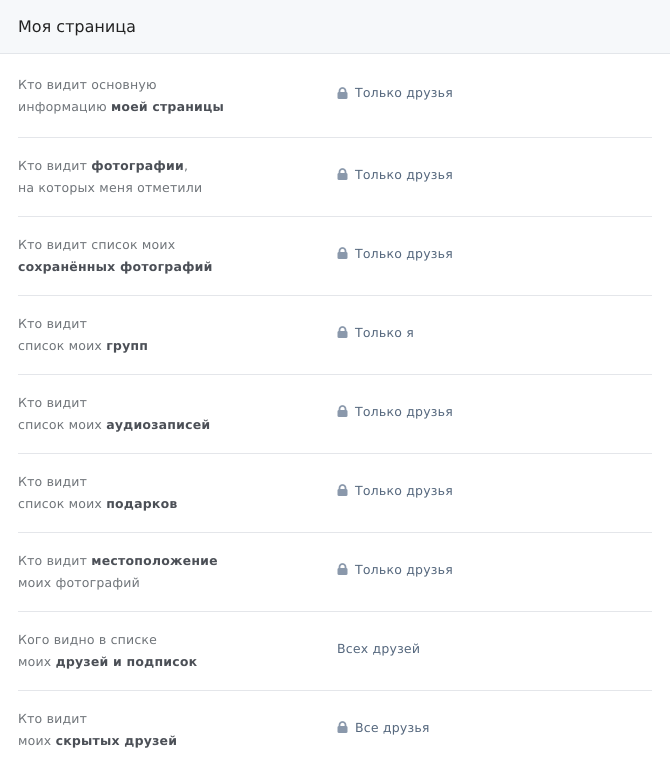 Image resolution: width=670 pixels, height=771 pixels. Describe the element at coordinates (116, 256) in the screenshot. I see `setting-label: Кто видит список моих сохранённых фотографий` at that location.